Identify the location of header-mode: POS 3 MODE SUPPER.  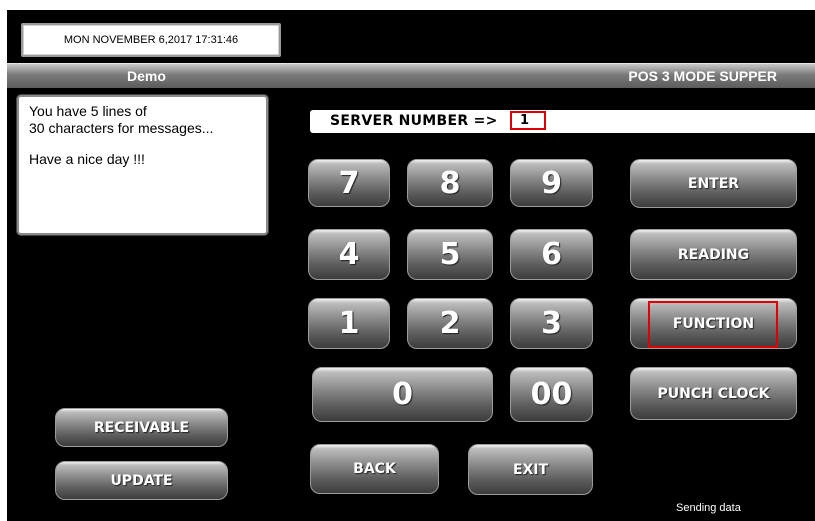
(702, 76).